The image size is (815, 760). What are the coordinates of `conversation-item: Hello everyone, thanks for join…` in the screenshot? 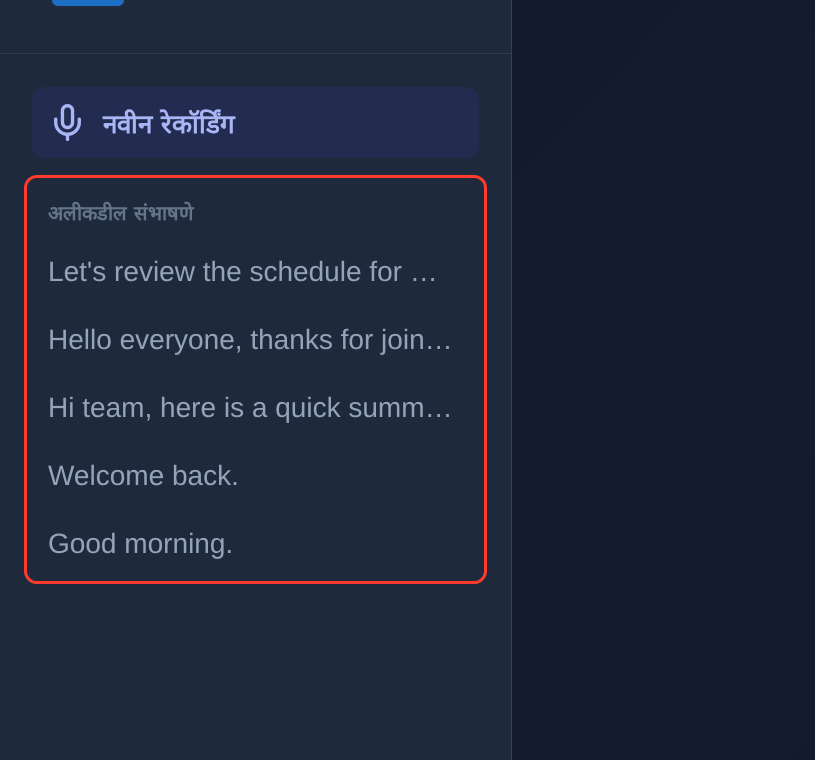 It's located at (255, 340).